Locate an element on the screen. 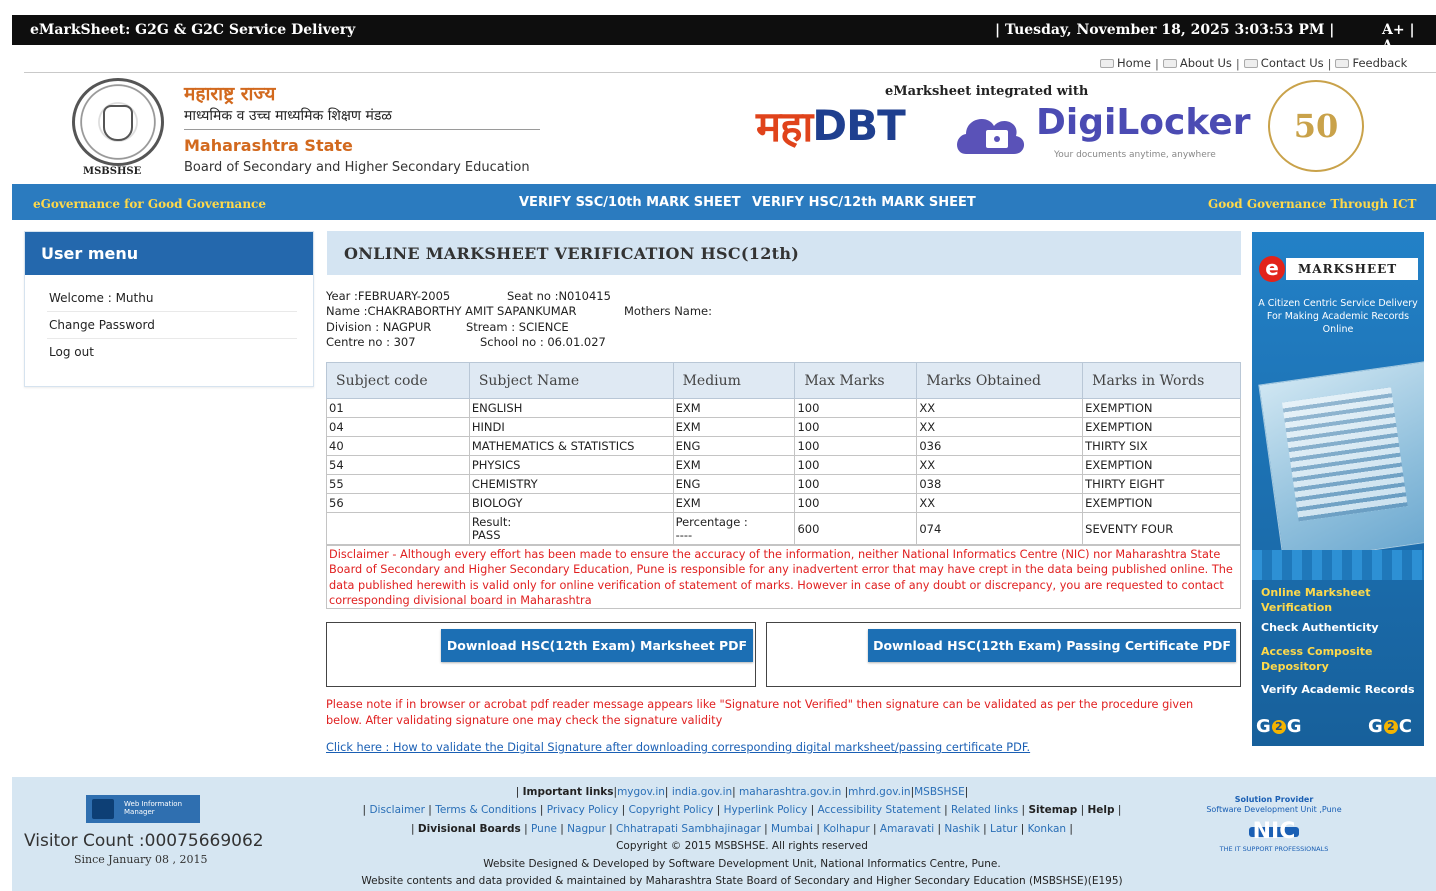 The height and width of the screenshot is (891, 1436). about-link-label: About Us is located at coordinates (1205, 63).